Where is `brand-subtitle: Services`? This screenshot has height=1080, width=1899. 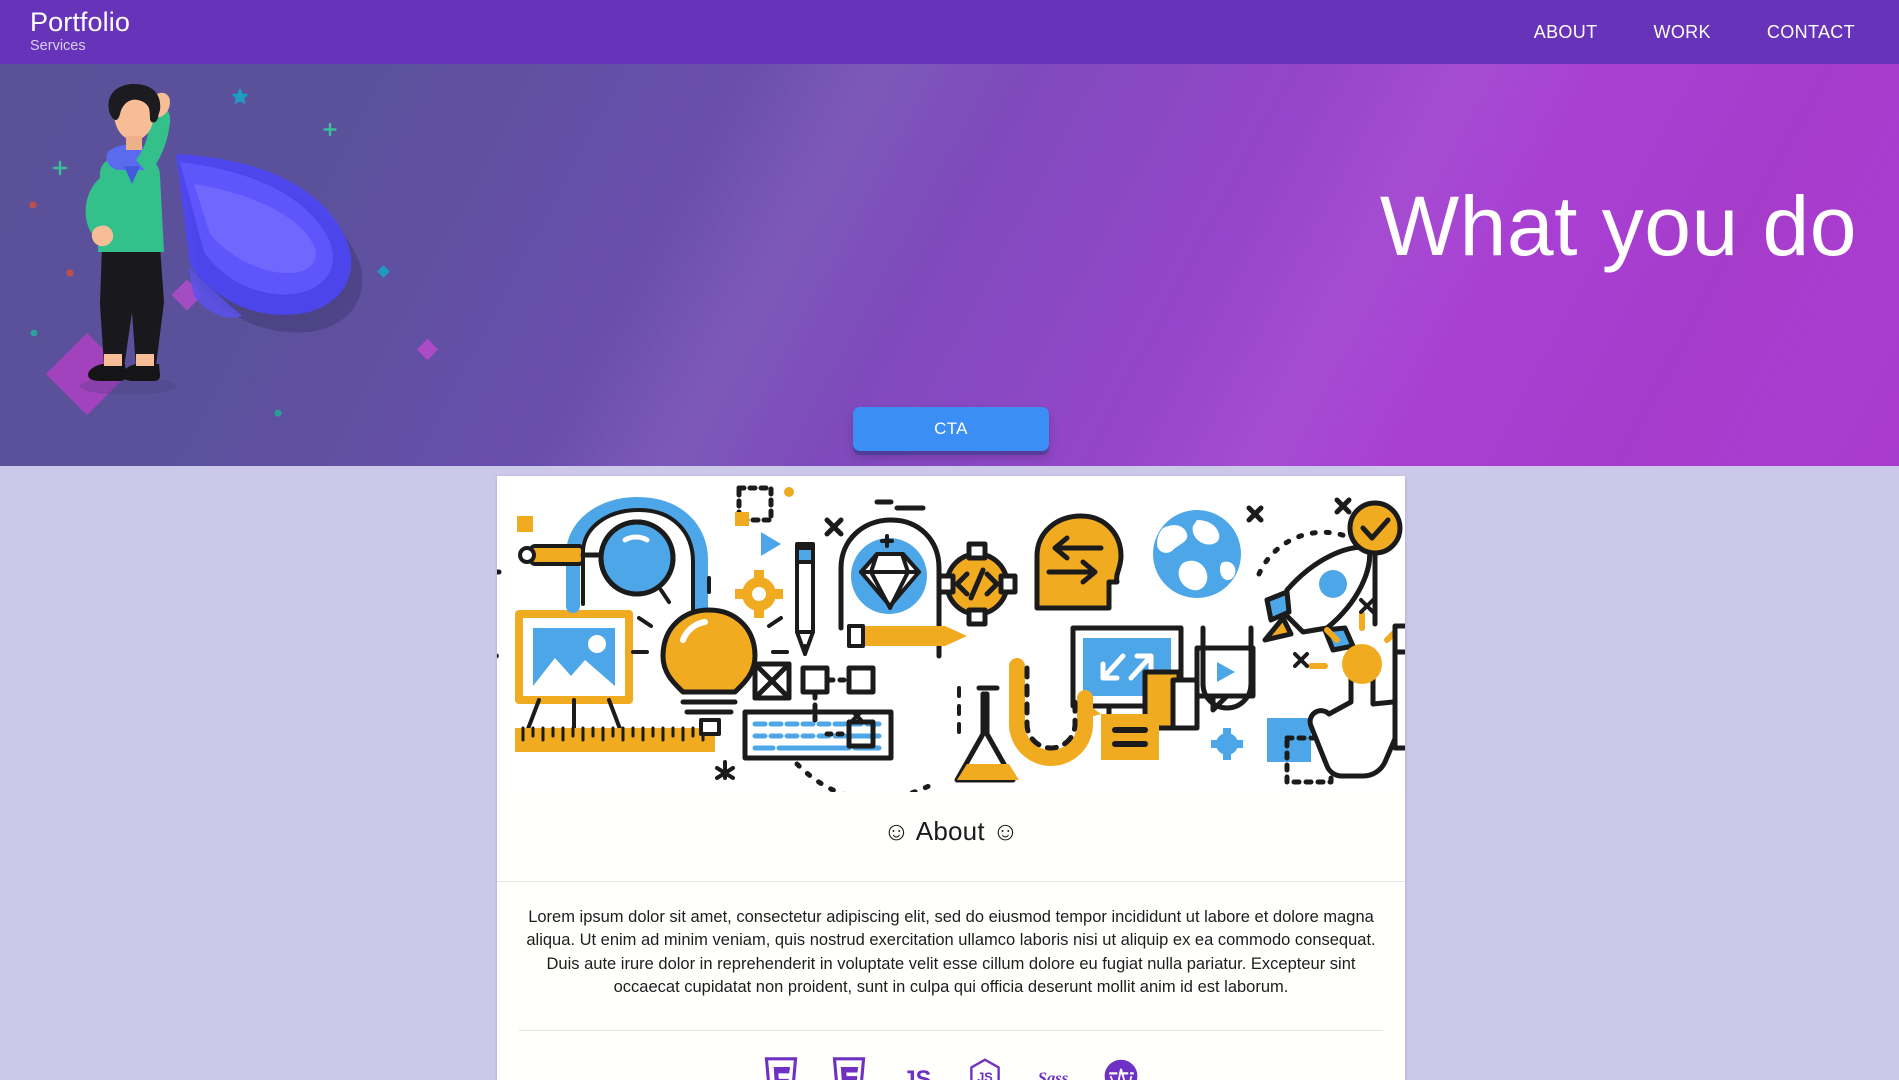
brand-subtitle: Services is located at coordinates (58, 46).